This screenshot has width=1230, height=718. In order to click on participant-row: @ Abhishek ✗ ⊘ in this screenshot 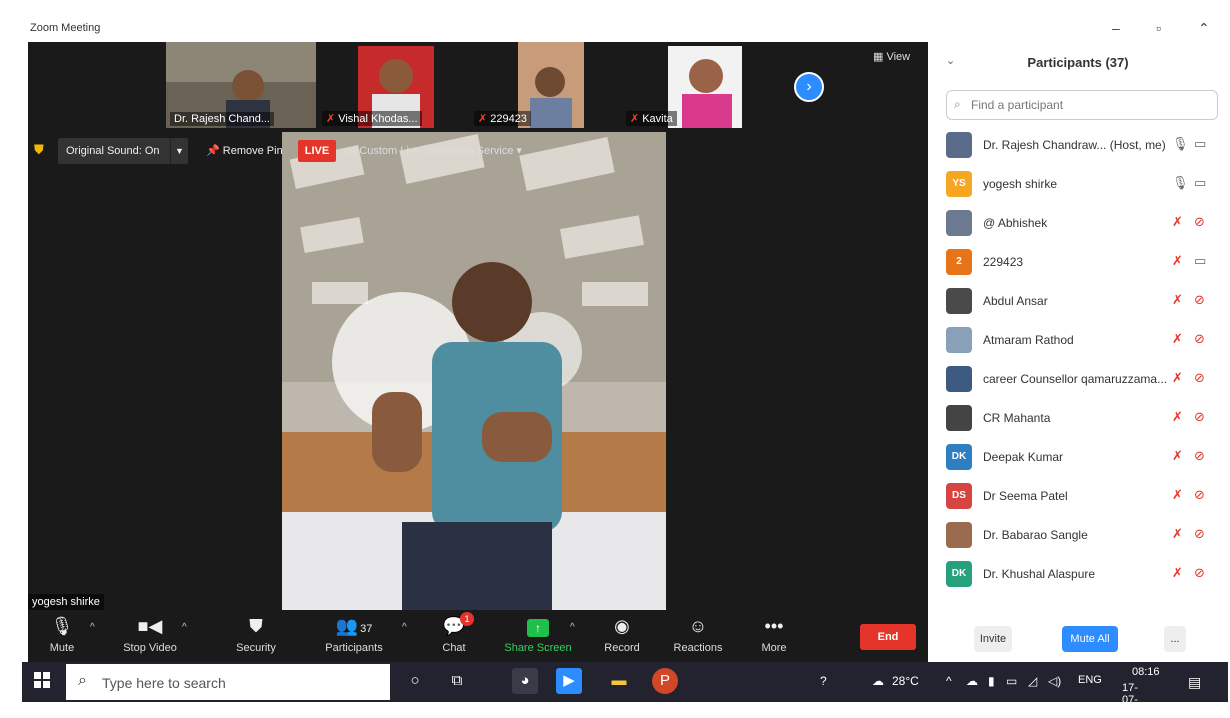, I will do `click(1087, 223)`.